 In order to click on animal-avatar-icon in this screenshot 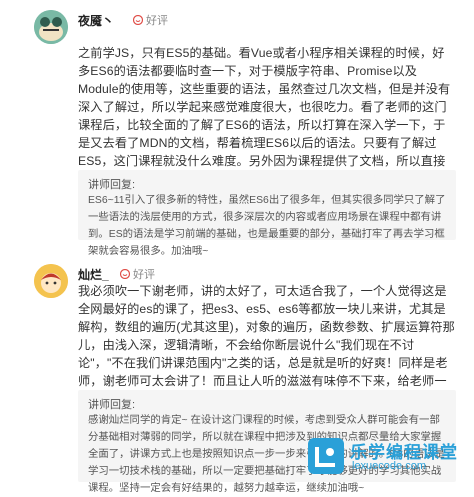, I will do `click(51, 27)`.